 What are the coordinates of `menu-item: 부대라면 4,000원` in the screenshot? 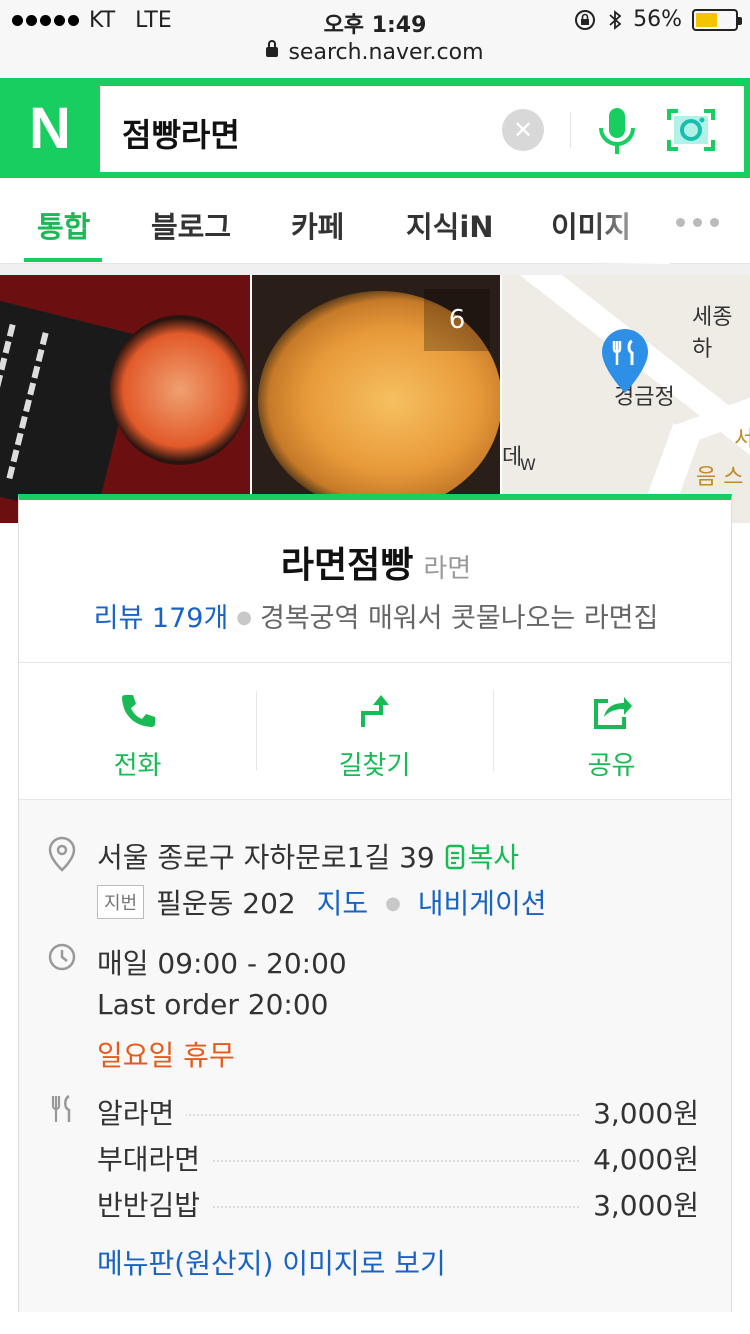 It's located at (398, 1158).